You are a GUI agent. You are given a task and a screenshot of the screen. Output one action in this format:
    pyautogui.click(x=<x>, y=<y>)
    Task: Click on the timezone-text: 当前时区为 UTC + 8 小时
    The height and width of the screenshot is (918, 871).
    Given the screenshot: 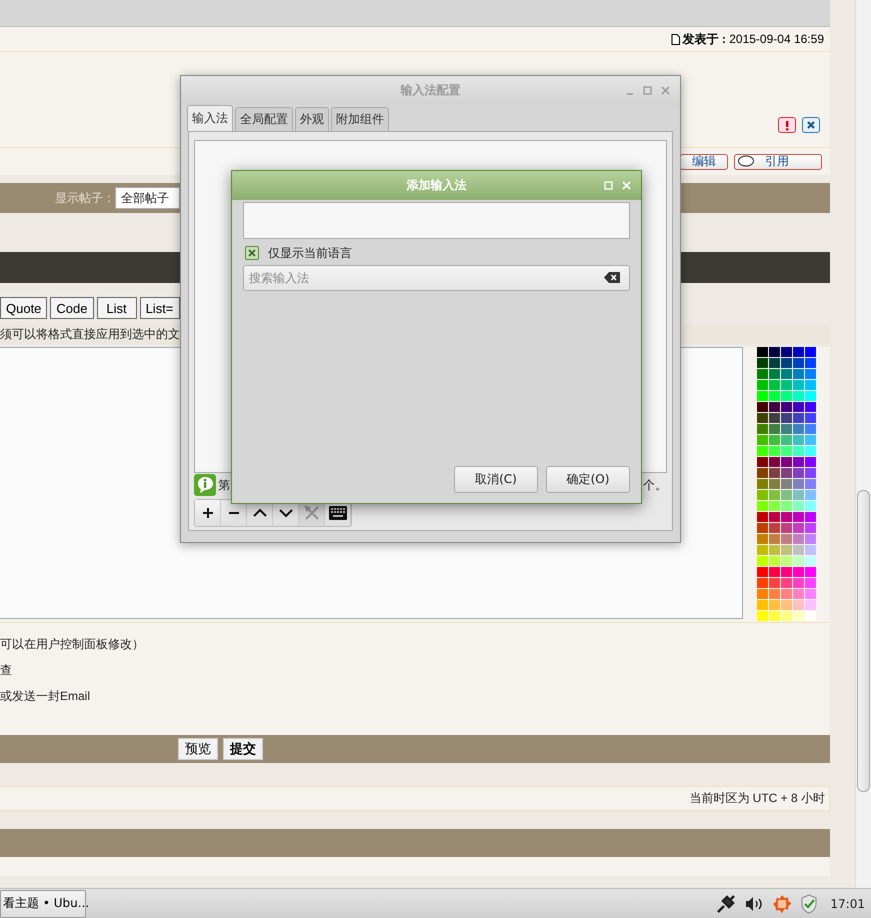 What is the action you would take?
    pyautogui.click(x=757, y=798)
    